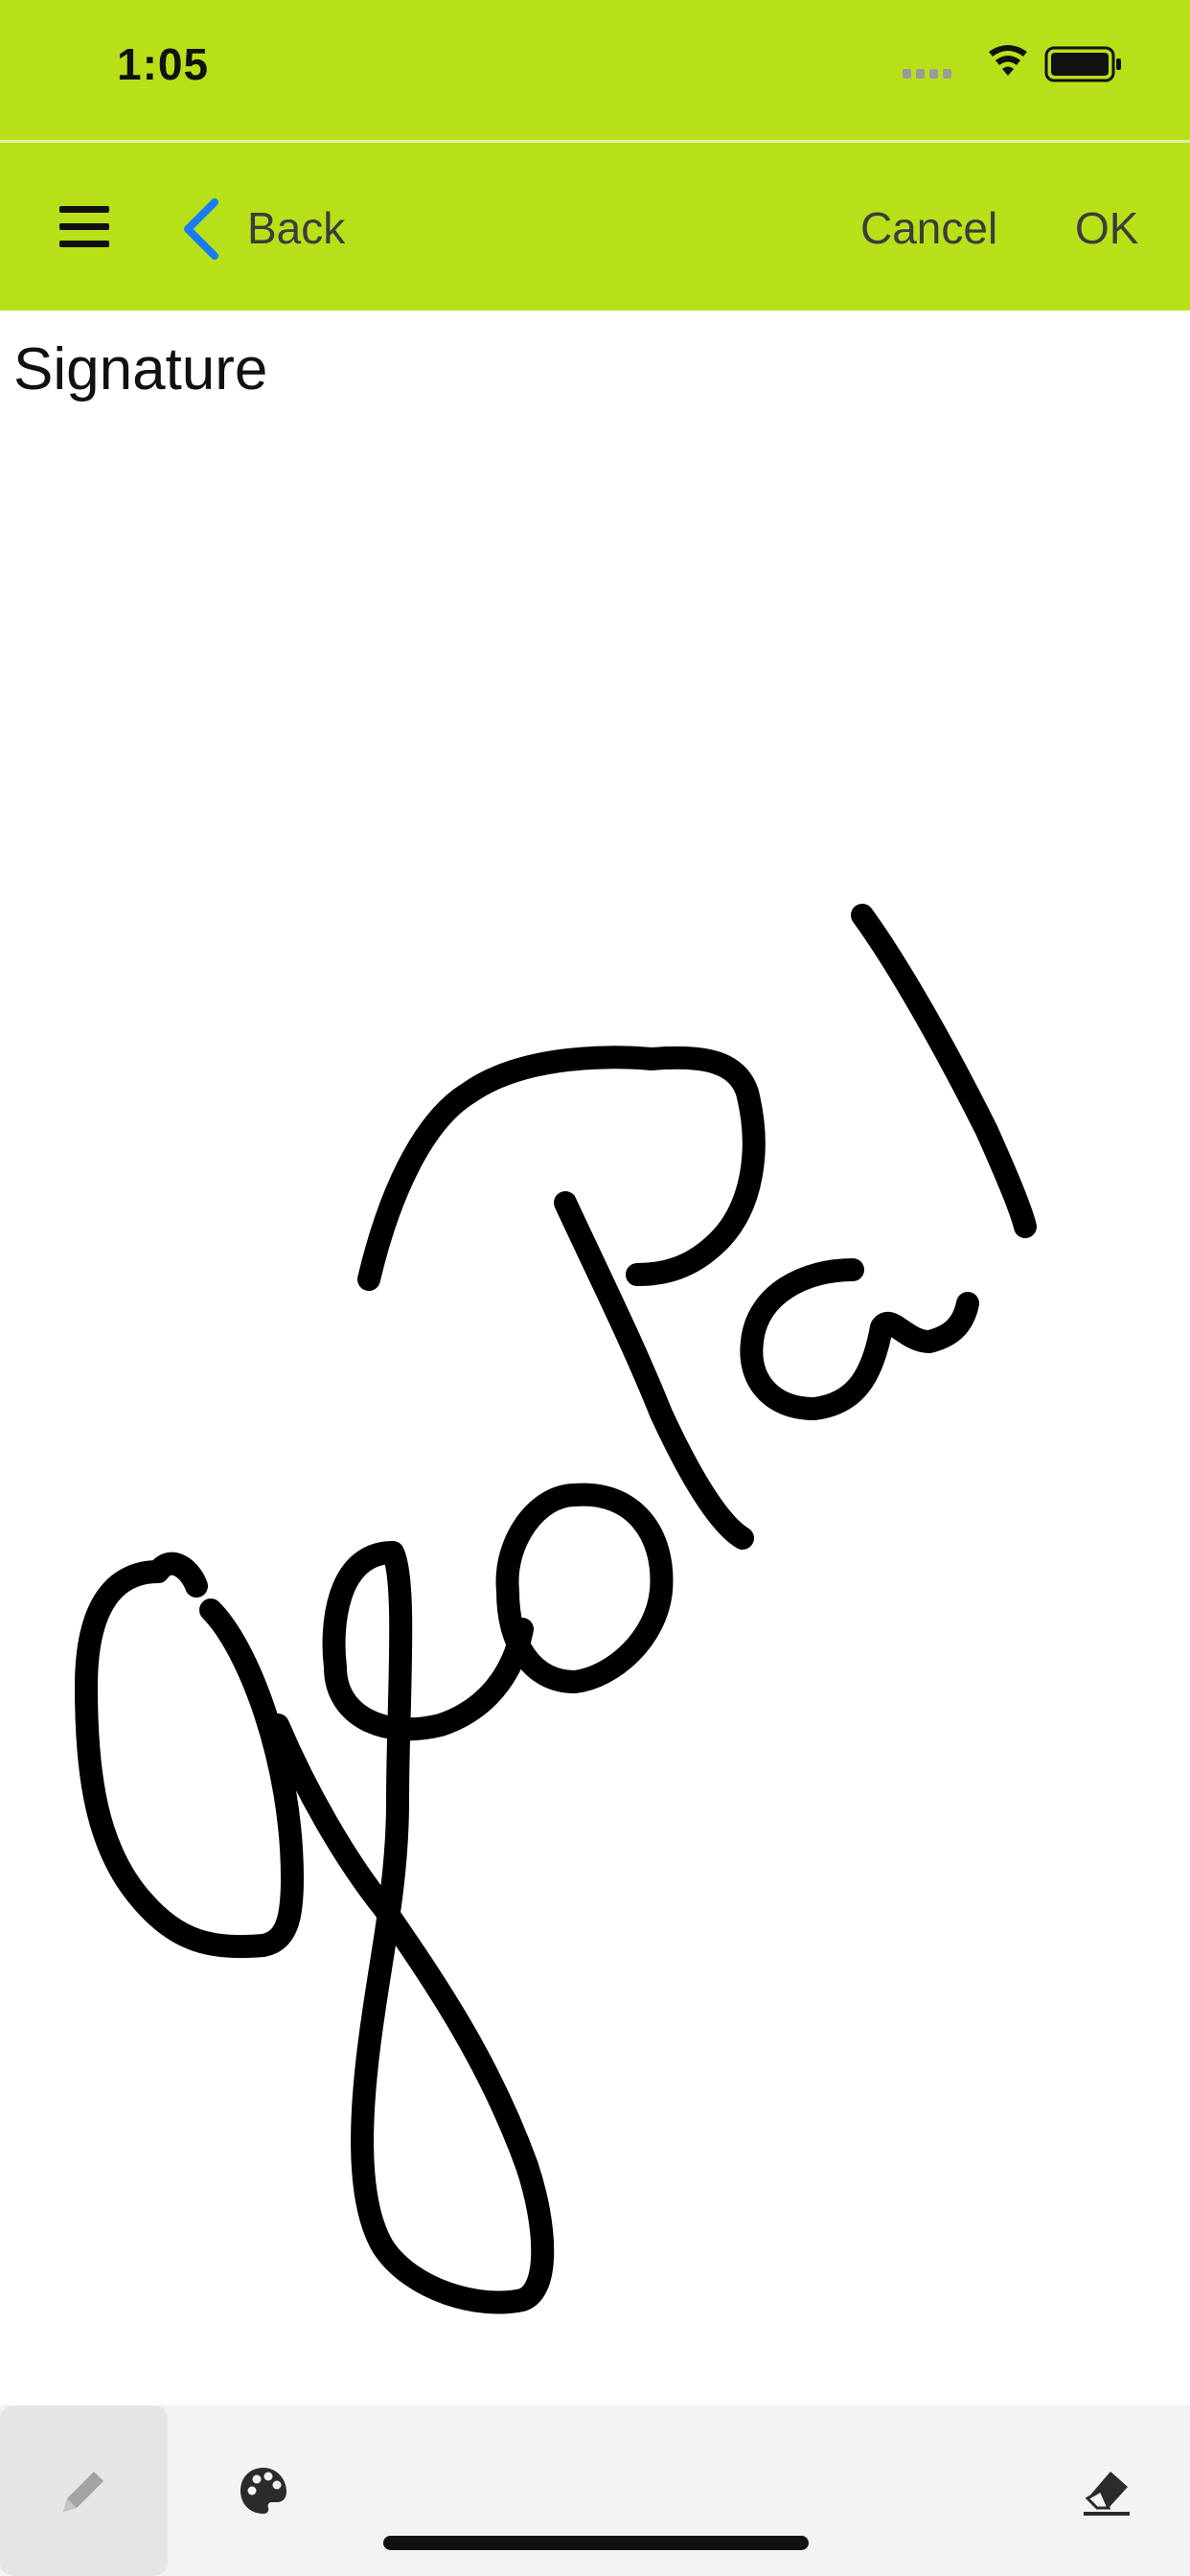  I want to click on pencil-tool-button, so click(84, 2490).